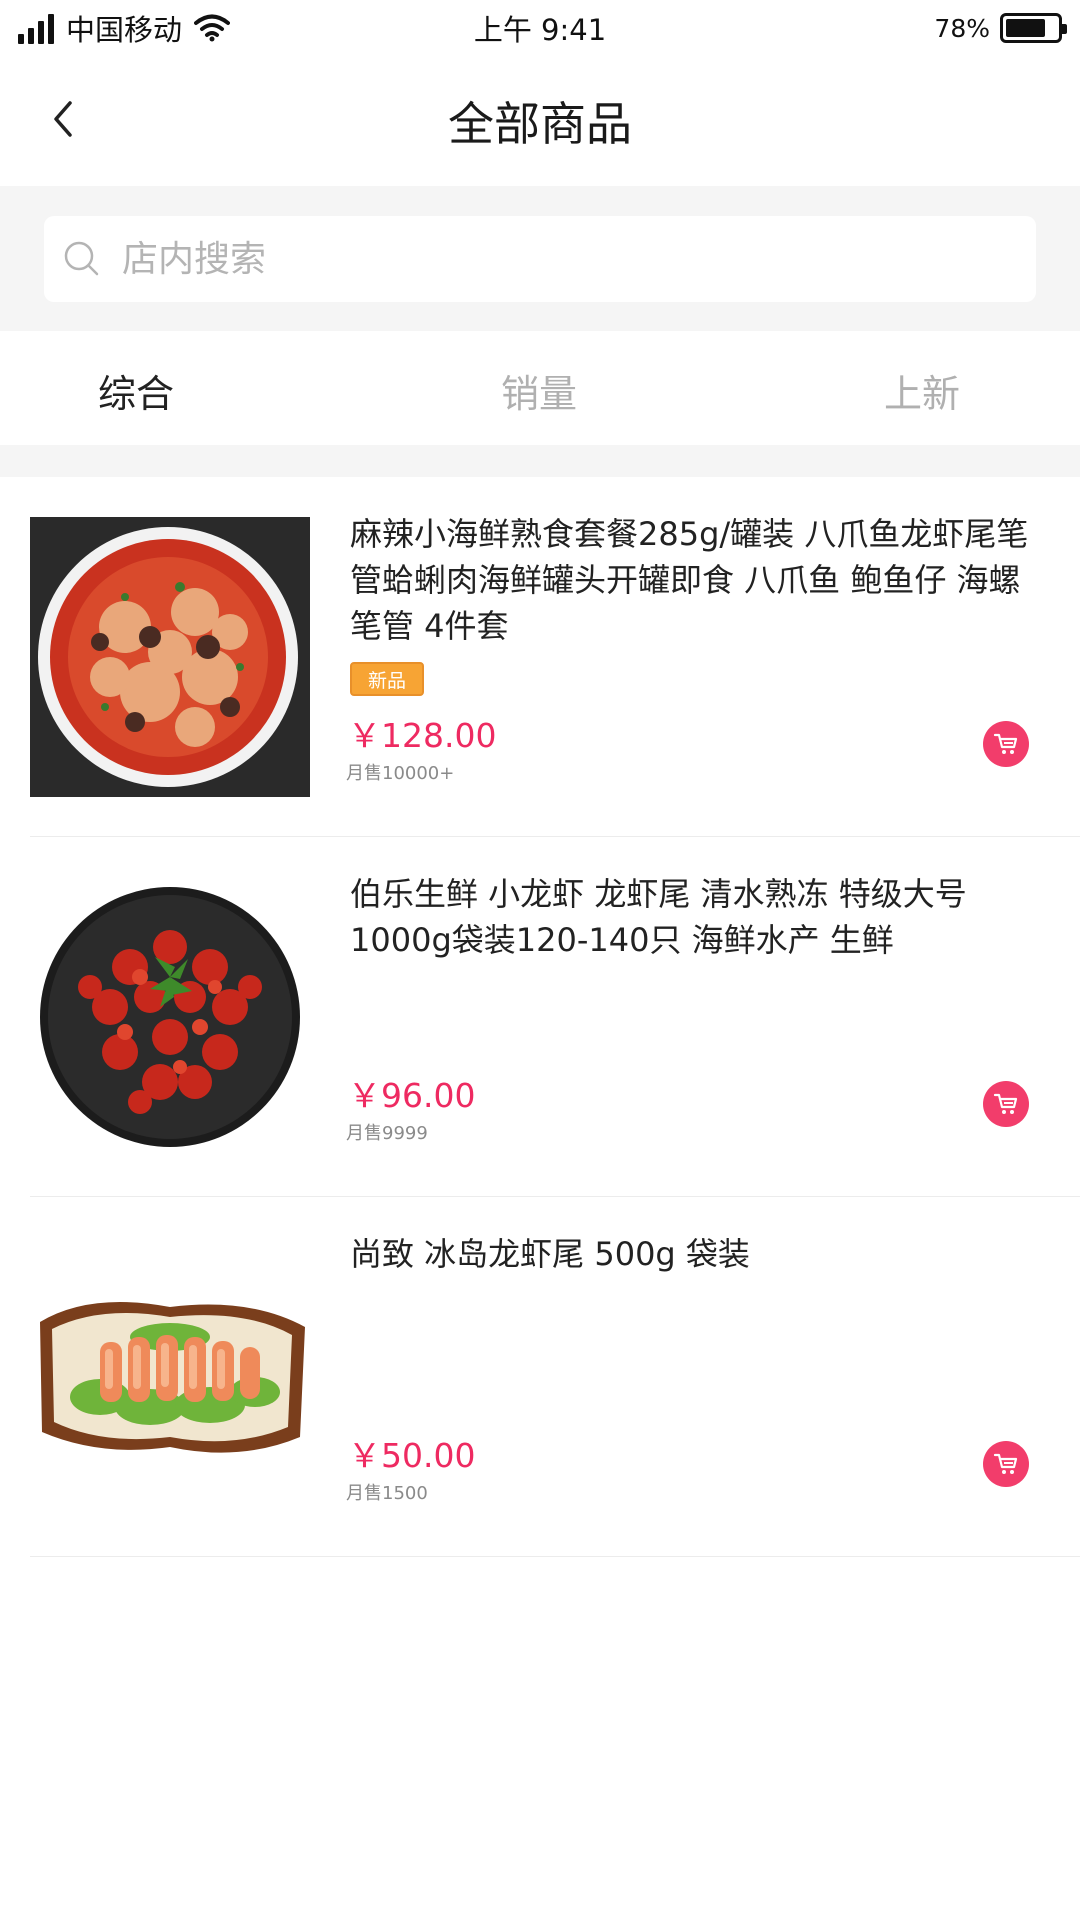  I want to click on search-input, so click(530, 259).